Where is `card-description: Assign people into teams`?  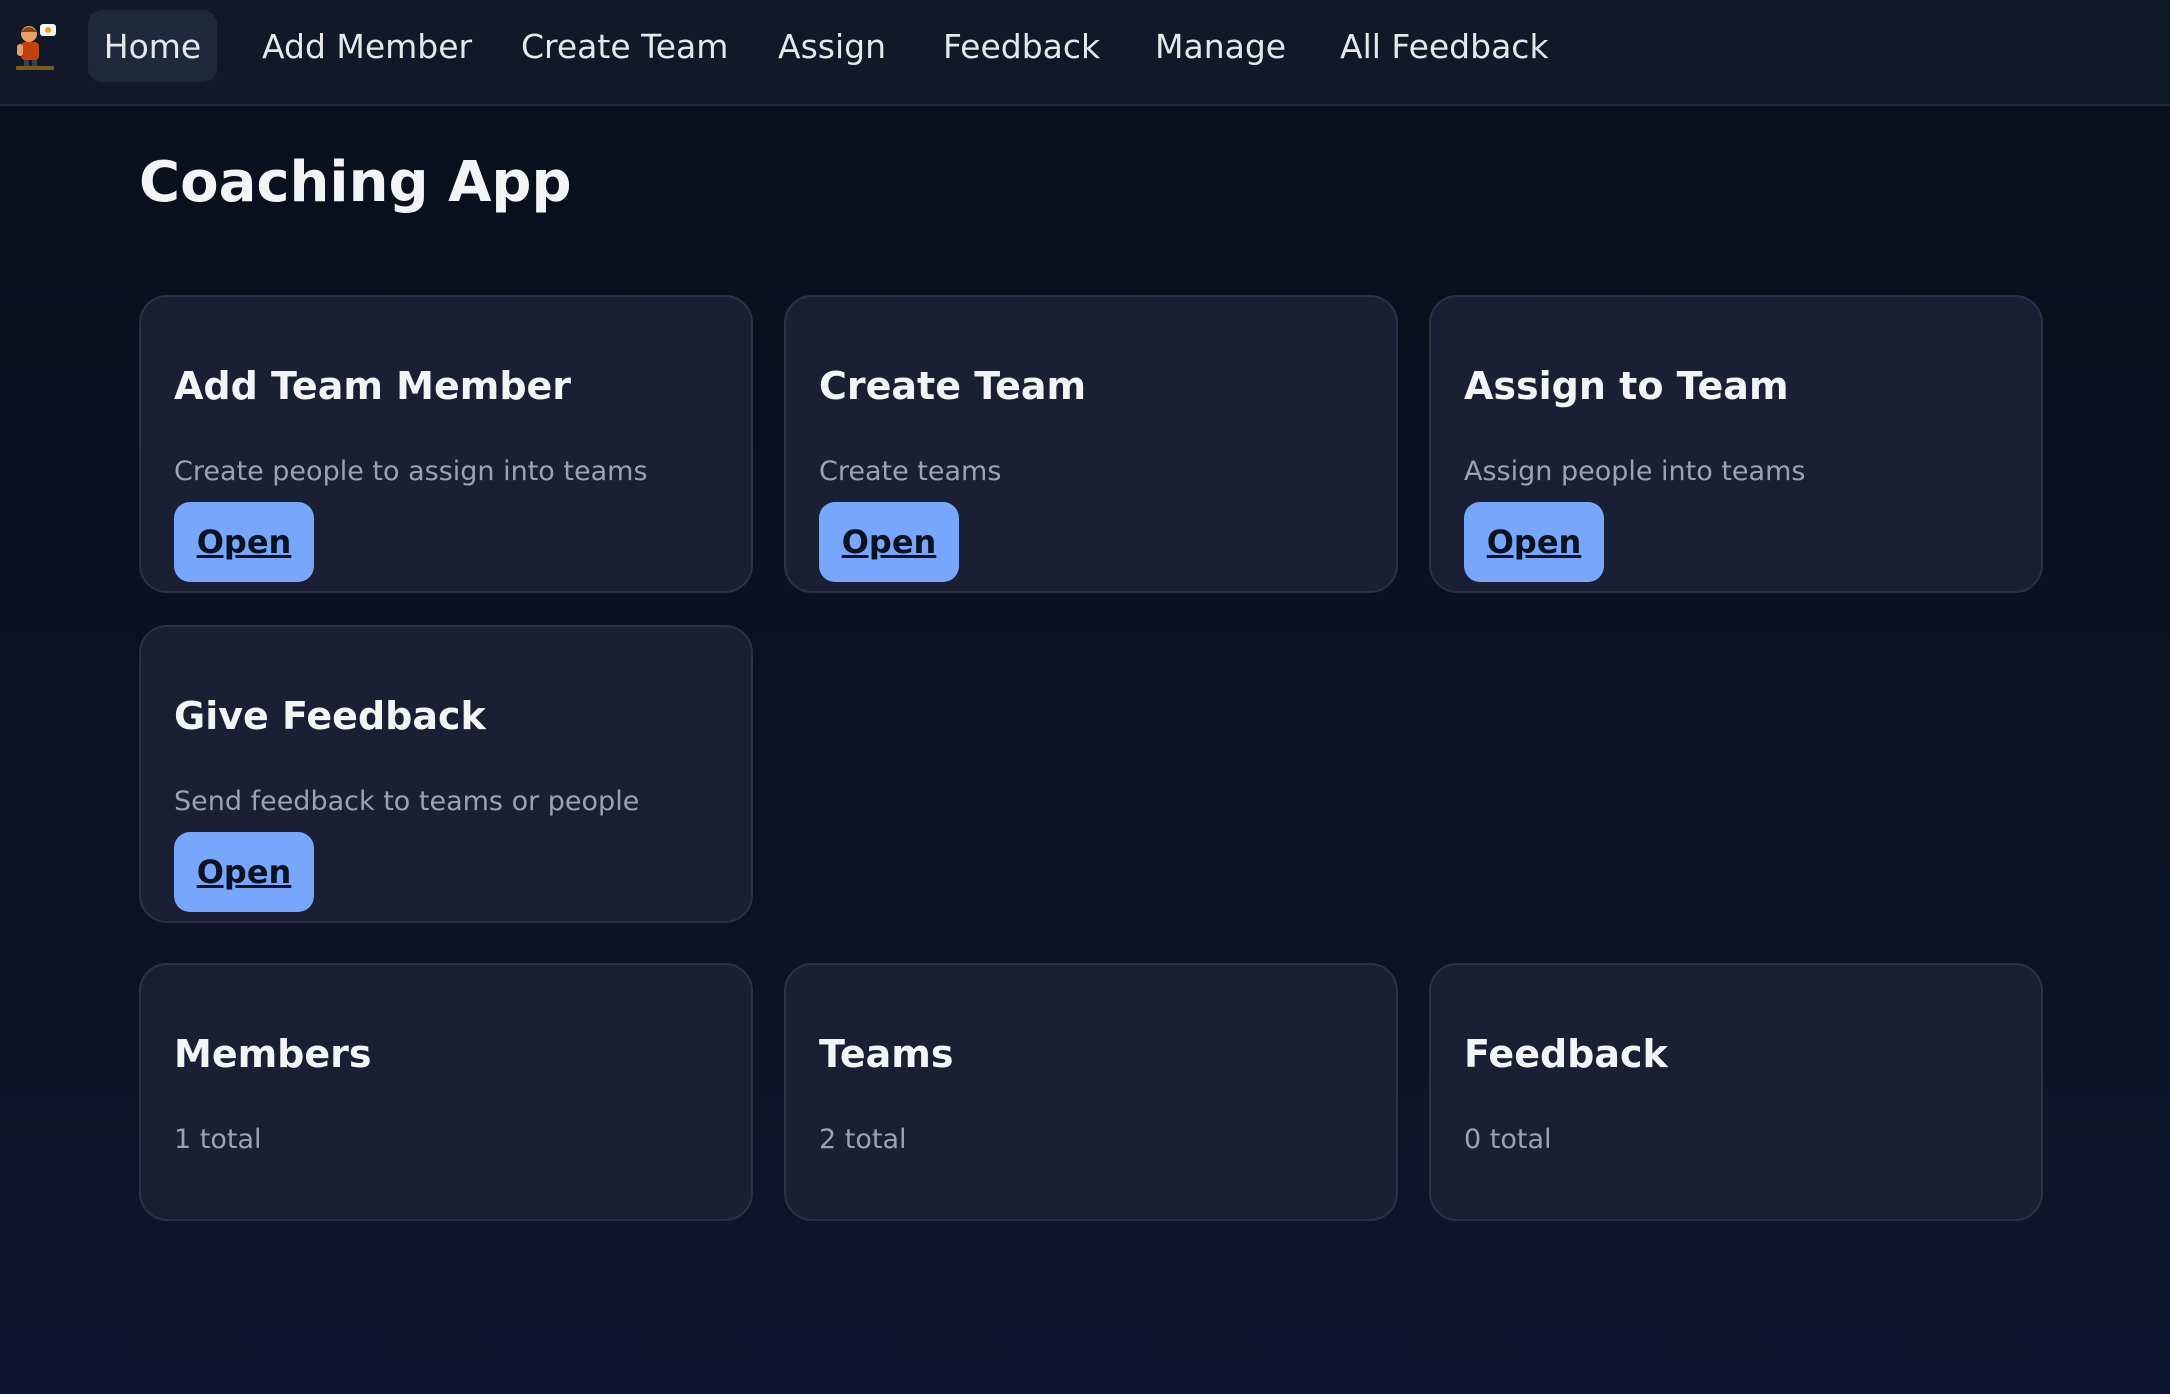 card-description: Assign people into teams is located at coordinates (1635, 471).